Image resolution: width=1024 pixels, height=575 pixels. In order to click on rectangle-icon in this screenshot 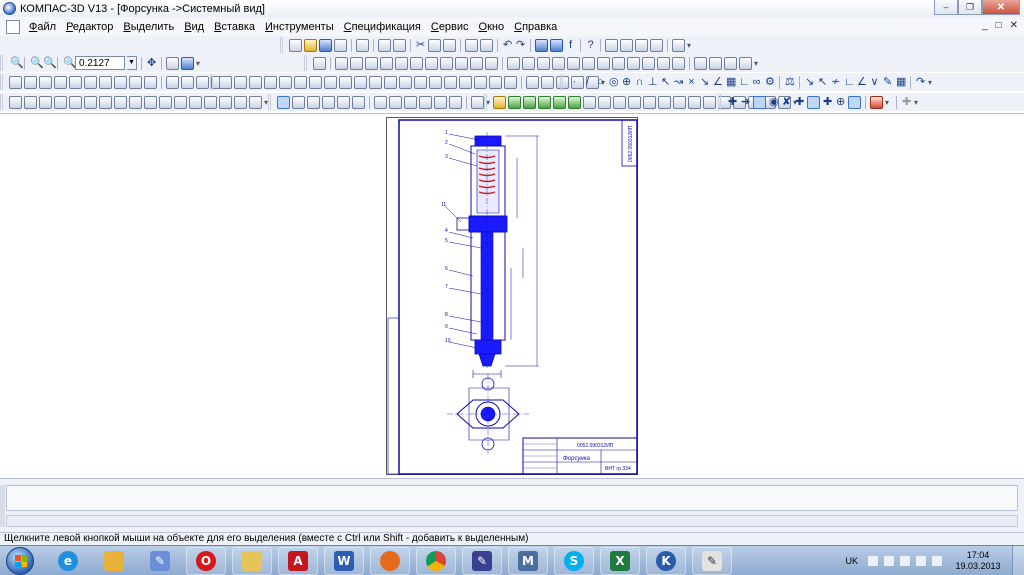, I will do `click(135, 82)`.